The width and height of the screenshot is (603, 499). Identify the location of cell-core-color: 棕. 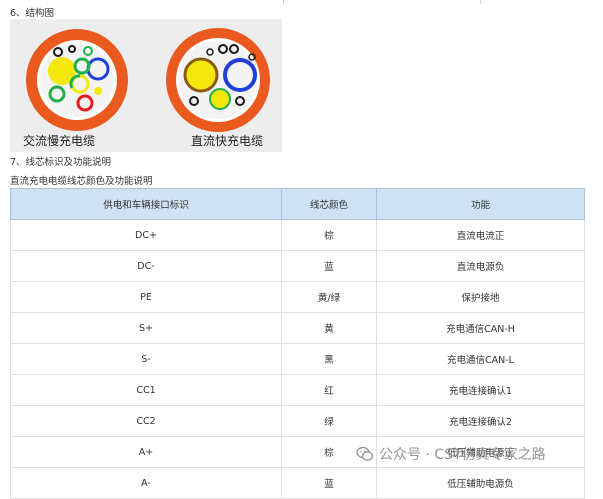
(329, 235).